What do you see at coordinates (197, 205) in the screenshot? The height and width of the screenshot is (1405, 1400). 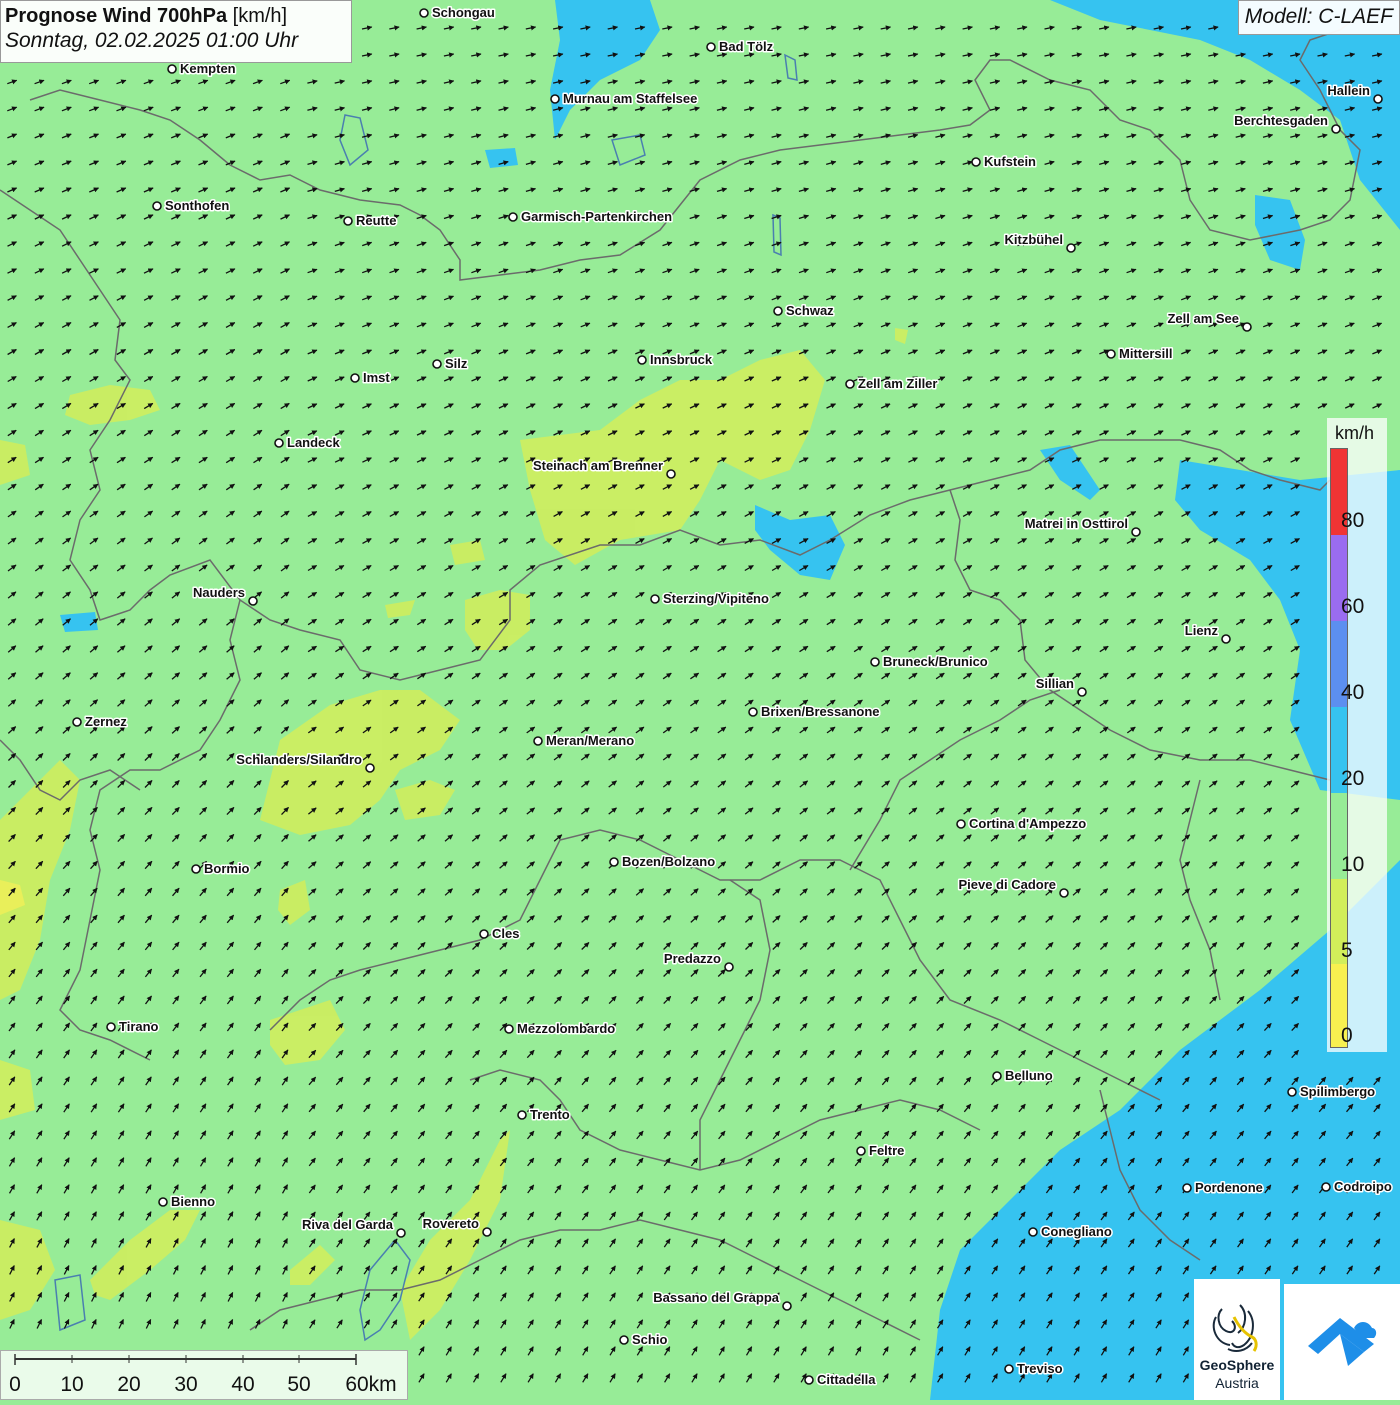 I see `city-label: Sonthofen` at bounding box center [197, 205].